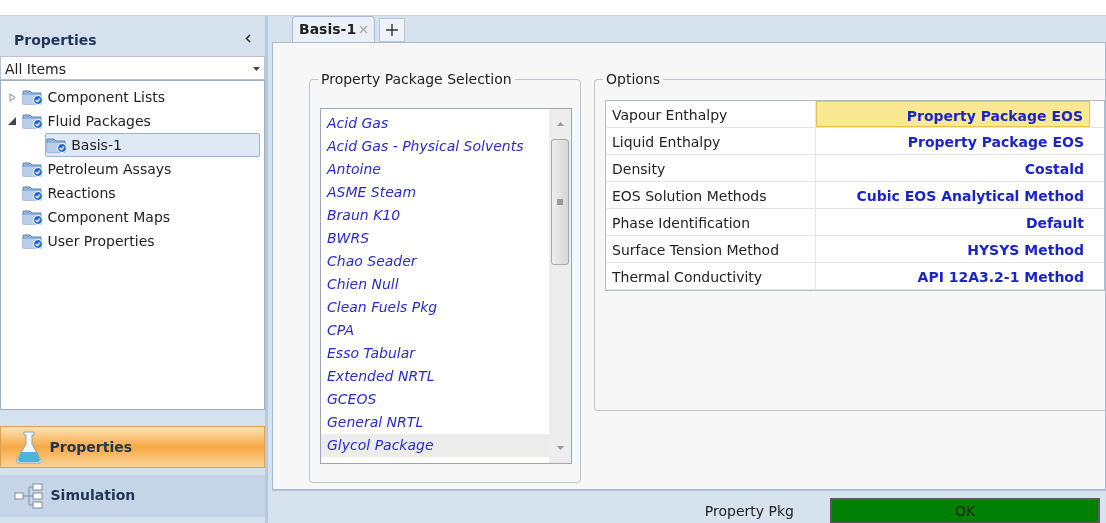 The height and width of the screenshot is (523, 1106). What do you see at coordinates (152, 145) in the screenshot?
I see `tree-item: Basis-1` at bounding box center [152, 145].